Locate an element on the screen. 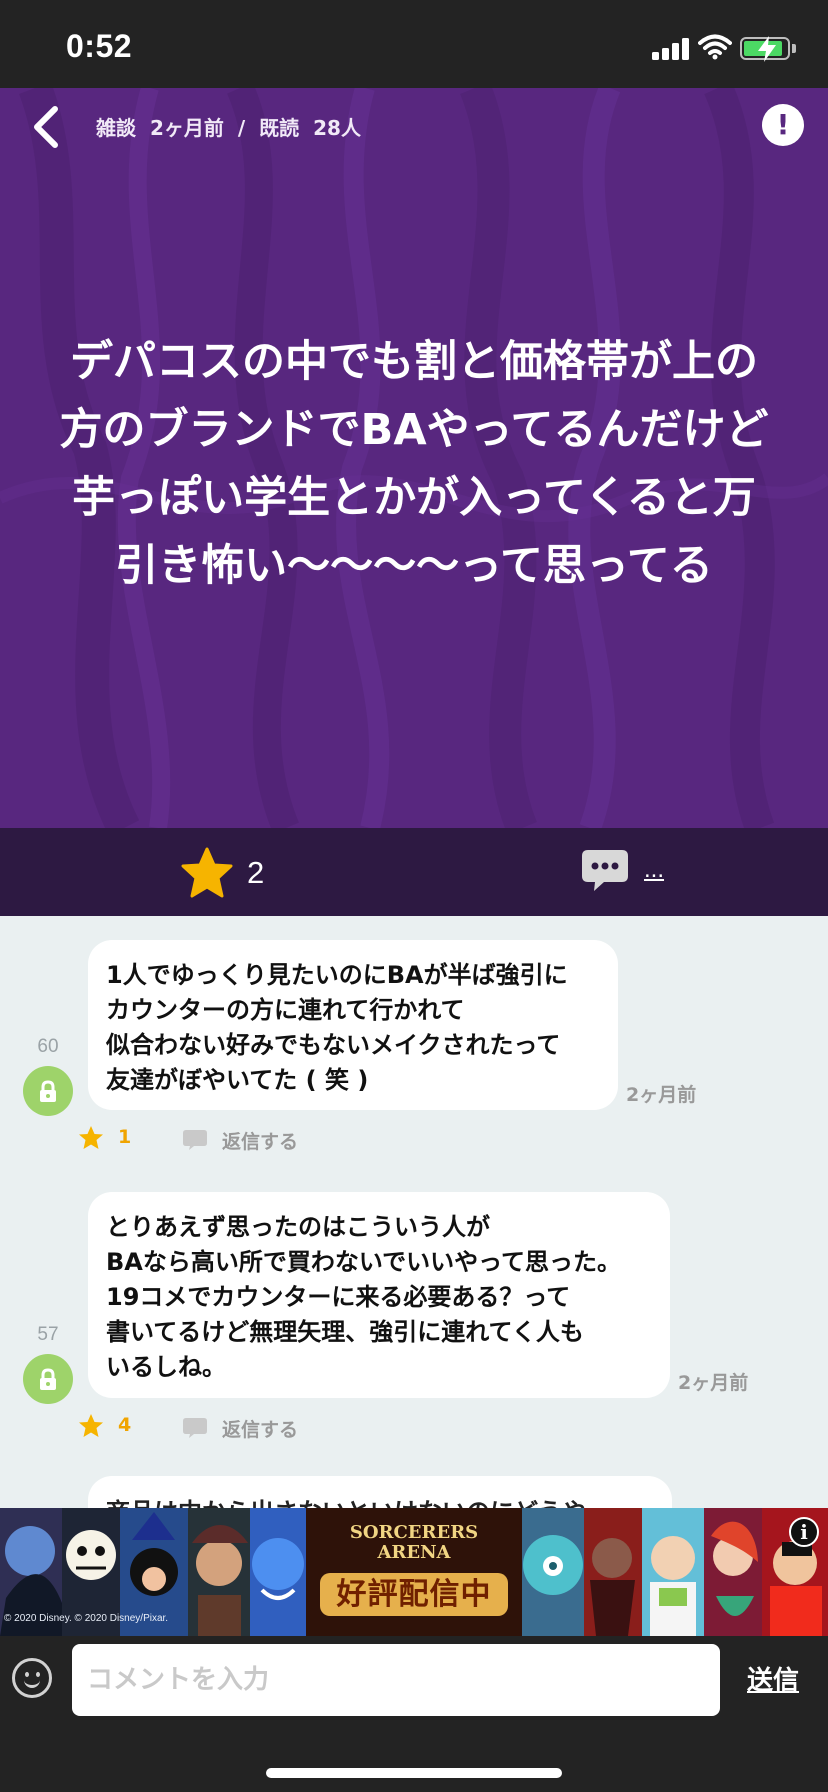 This screenshot has width=828, height=1792. ad-info-button: i is located at coordinates (804, 1532).